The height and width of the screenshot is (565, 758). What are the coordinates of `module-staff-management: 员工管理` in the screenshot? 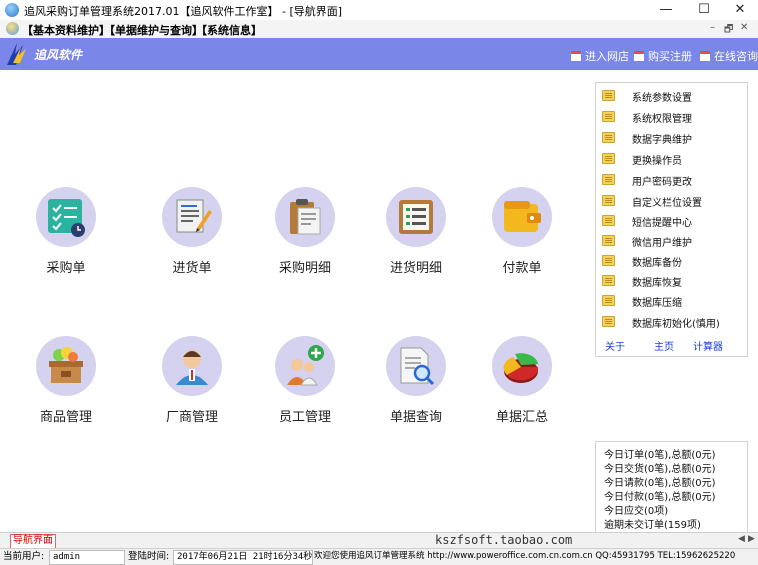 It's located at (305, 391).